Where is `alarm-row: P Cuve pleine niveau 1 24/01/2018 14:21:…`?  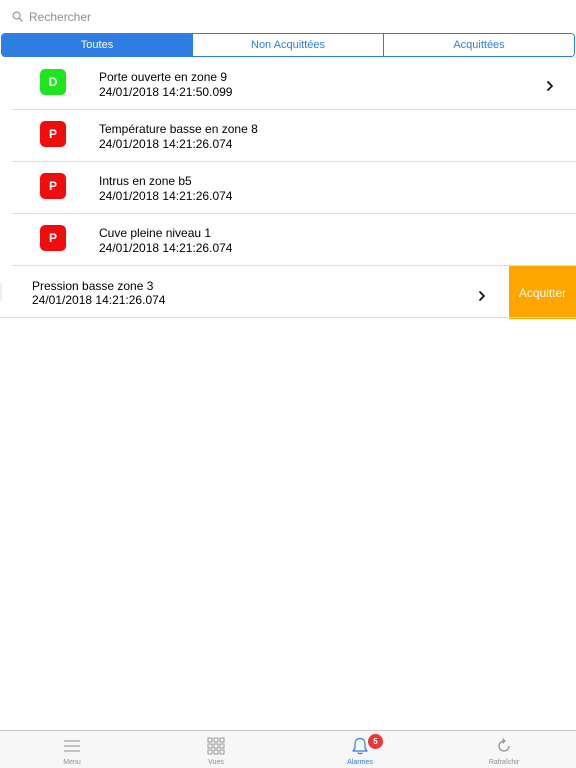 alarm-row: P Cuve pleine niveau 1 24/01/2018 14:21:… is located at coordinates (288, 240).